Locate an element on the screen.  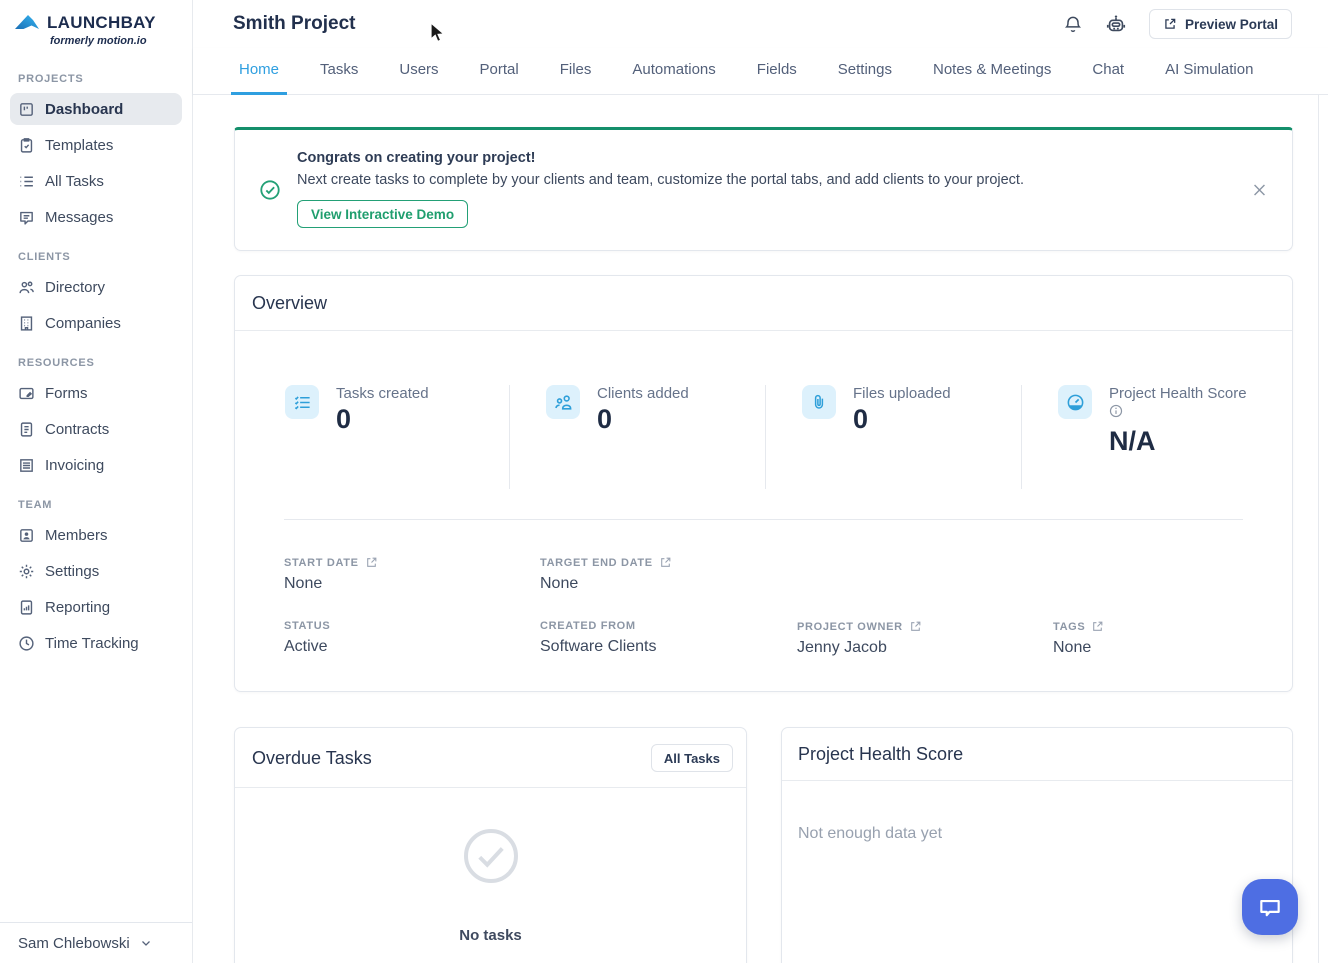
sidebar-item-directory: Directory is located at coordinates (96, 287).